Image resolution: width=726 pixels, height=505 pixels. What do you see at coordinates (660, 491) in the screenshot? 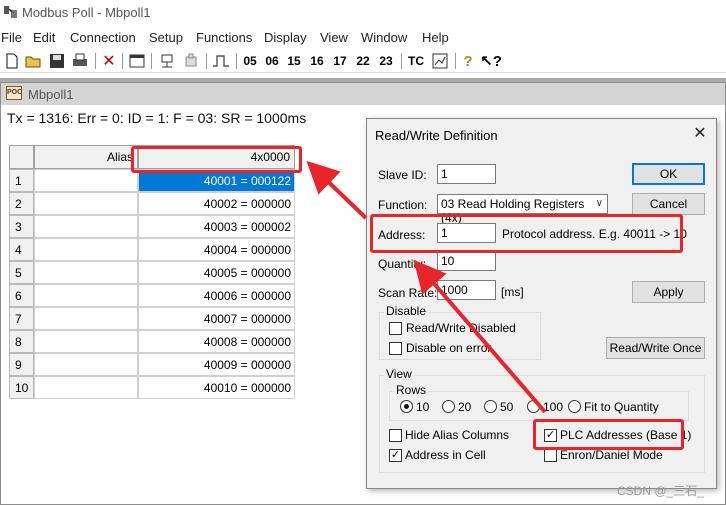
I see `watermark: CSDN @_三石_` at bounding box center [660, 491].